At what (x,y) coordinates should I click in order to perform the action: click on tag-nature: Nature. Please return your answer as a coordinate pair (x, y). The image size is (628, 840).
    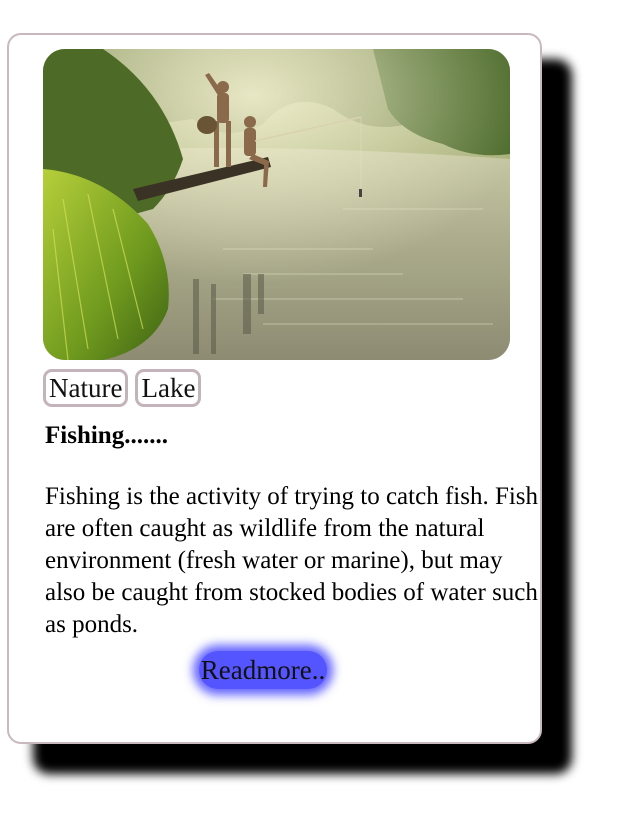
    Looking at the image, I should click on (86, 388).